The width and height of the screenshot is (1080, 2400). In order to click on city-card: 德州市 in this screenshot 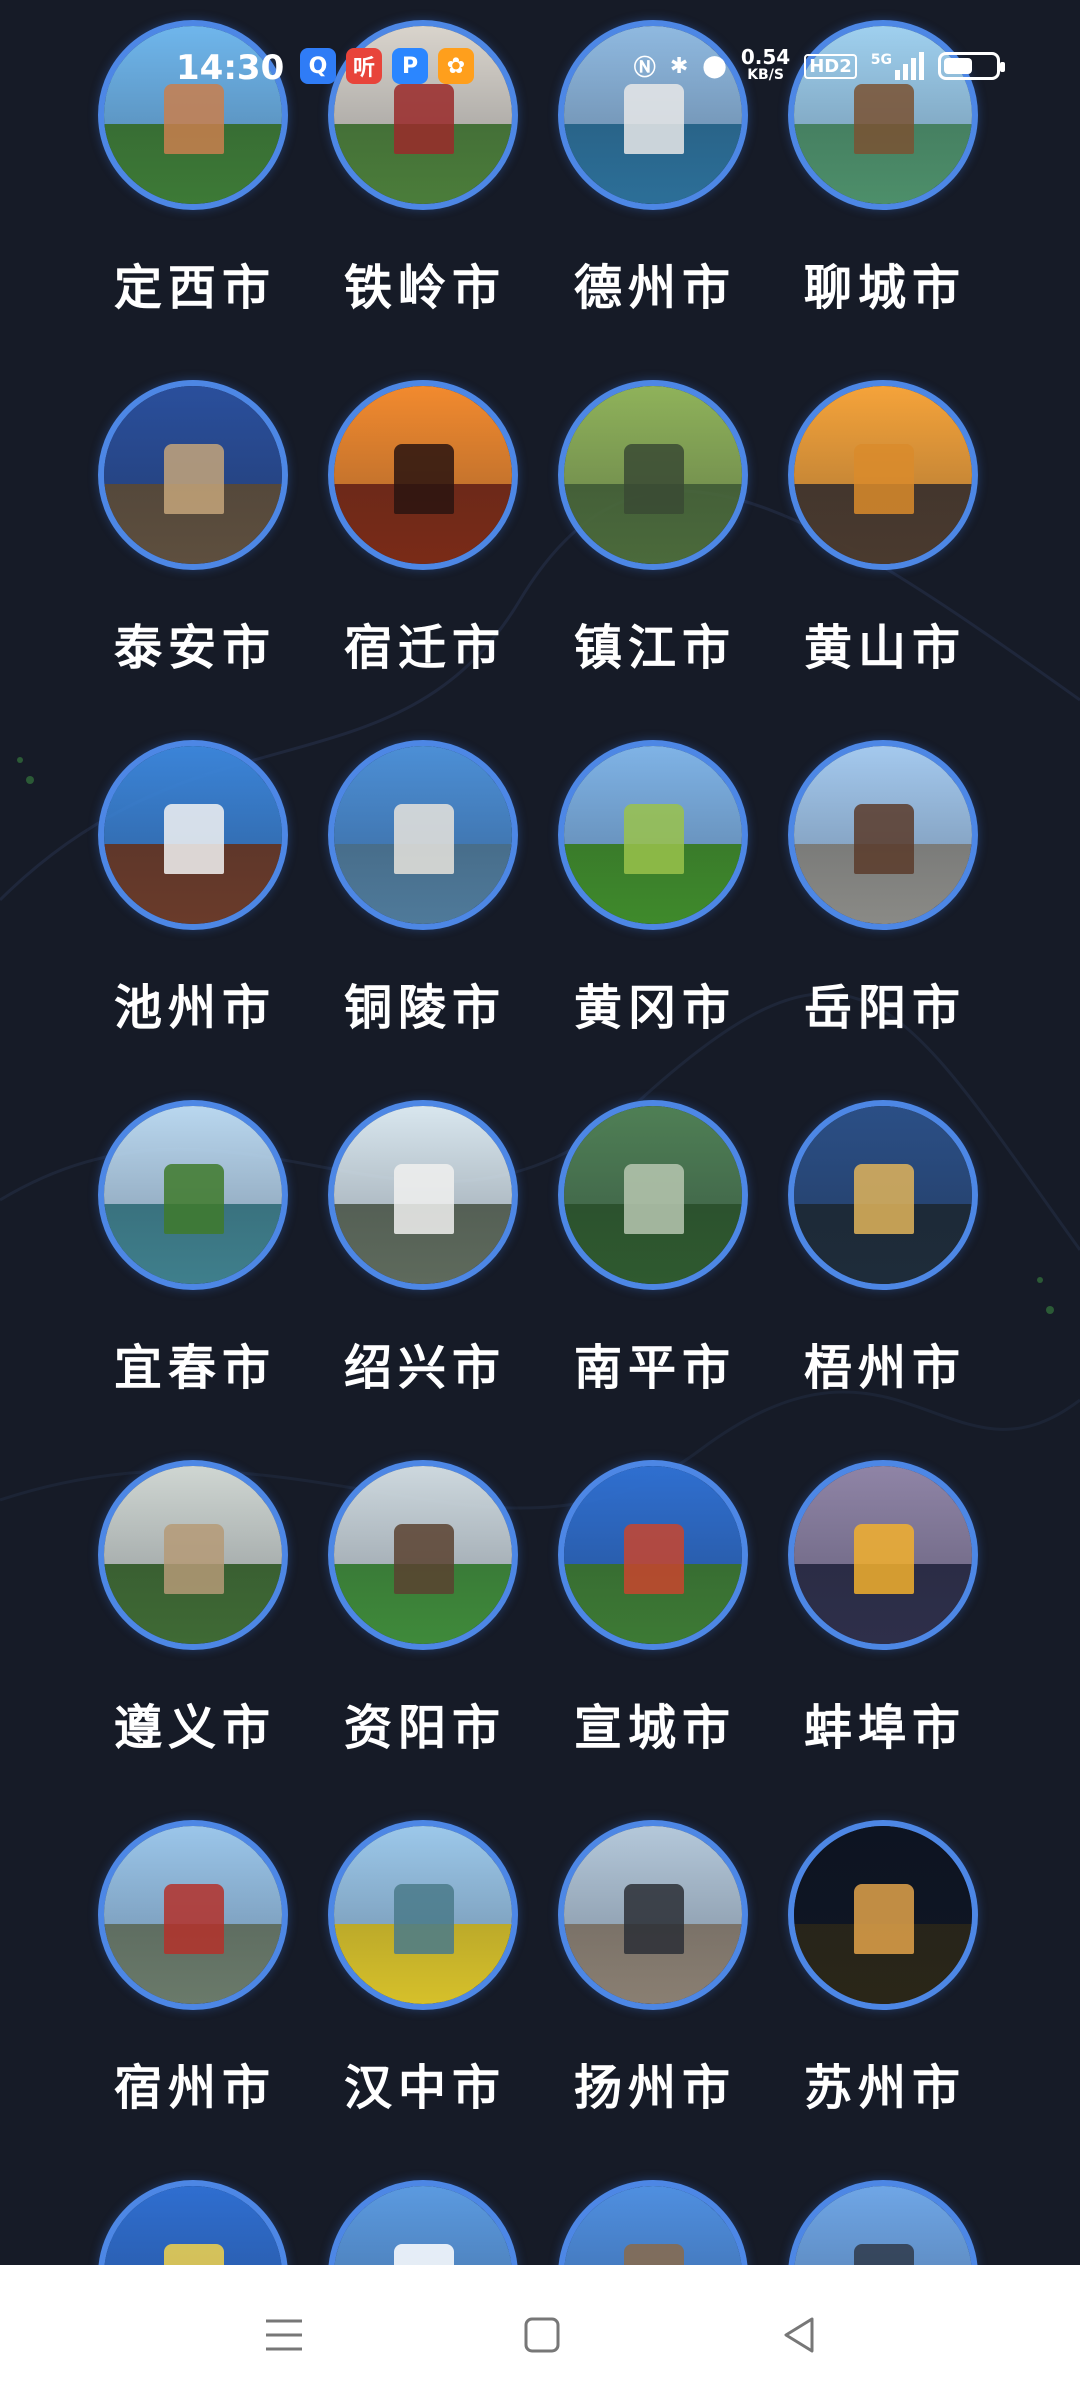, I will do `click(655, 168)`.